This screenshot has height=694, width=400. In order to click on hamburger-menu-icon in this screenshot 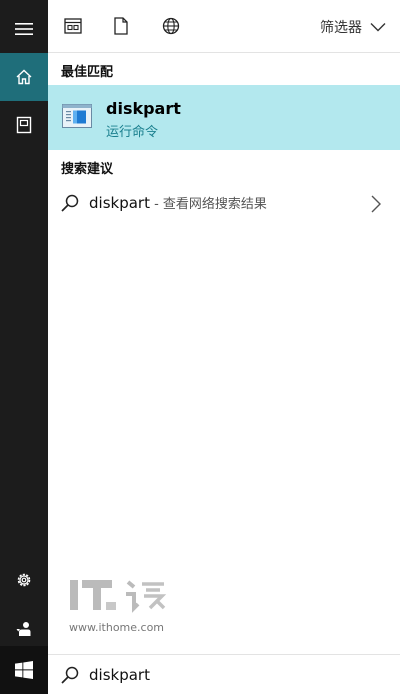, I will do `click(24, 29)`.